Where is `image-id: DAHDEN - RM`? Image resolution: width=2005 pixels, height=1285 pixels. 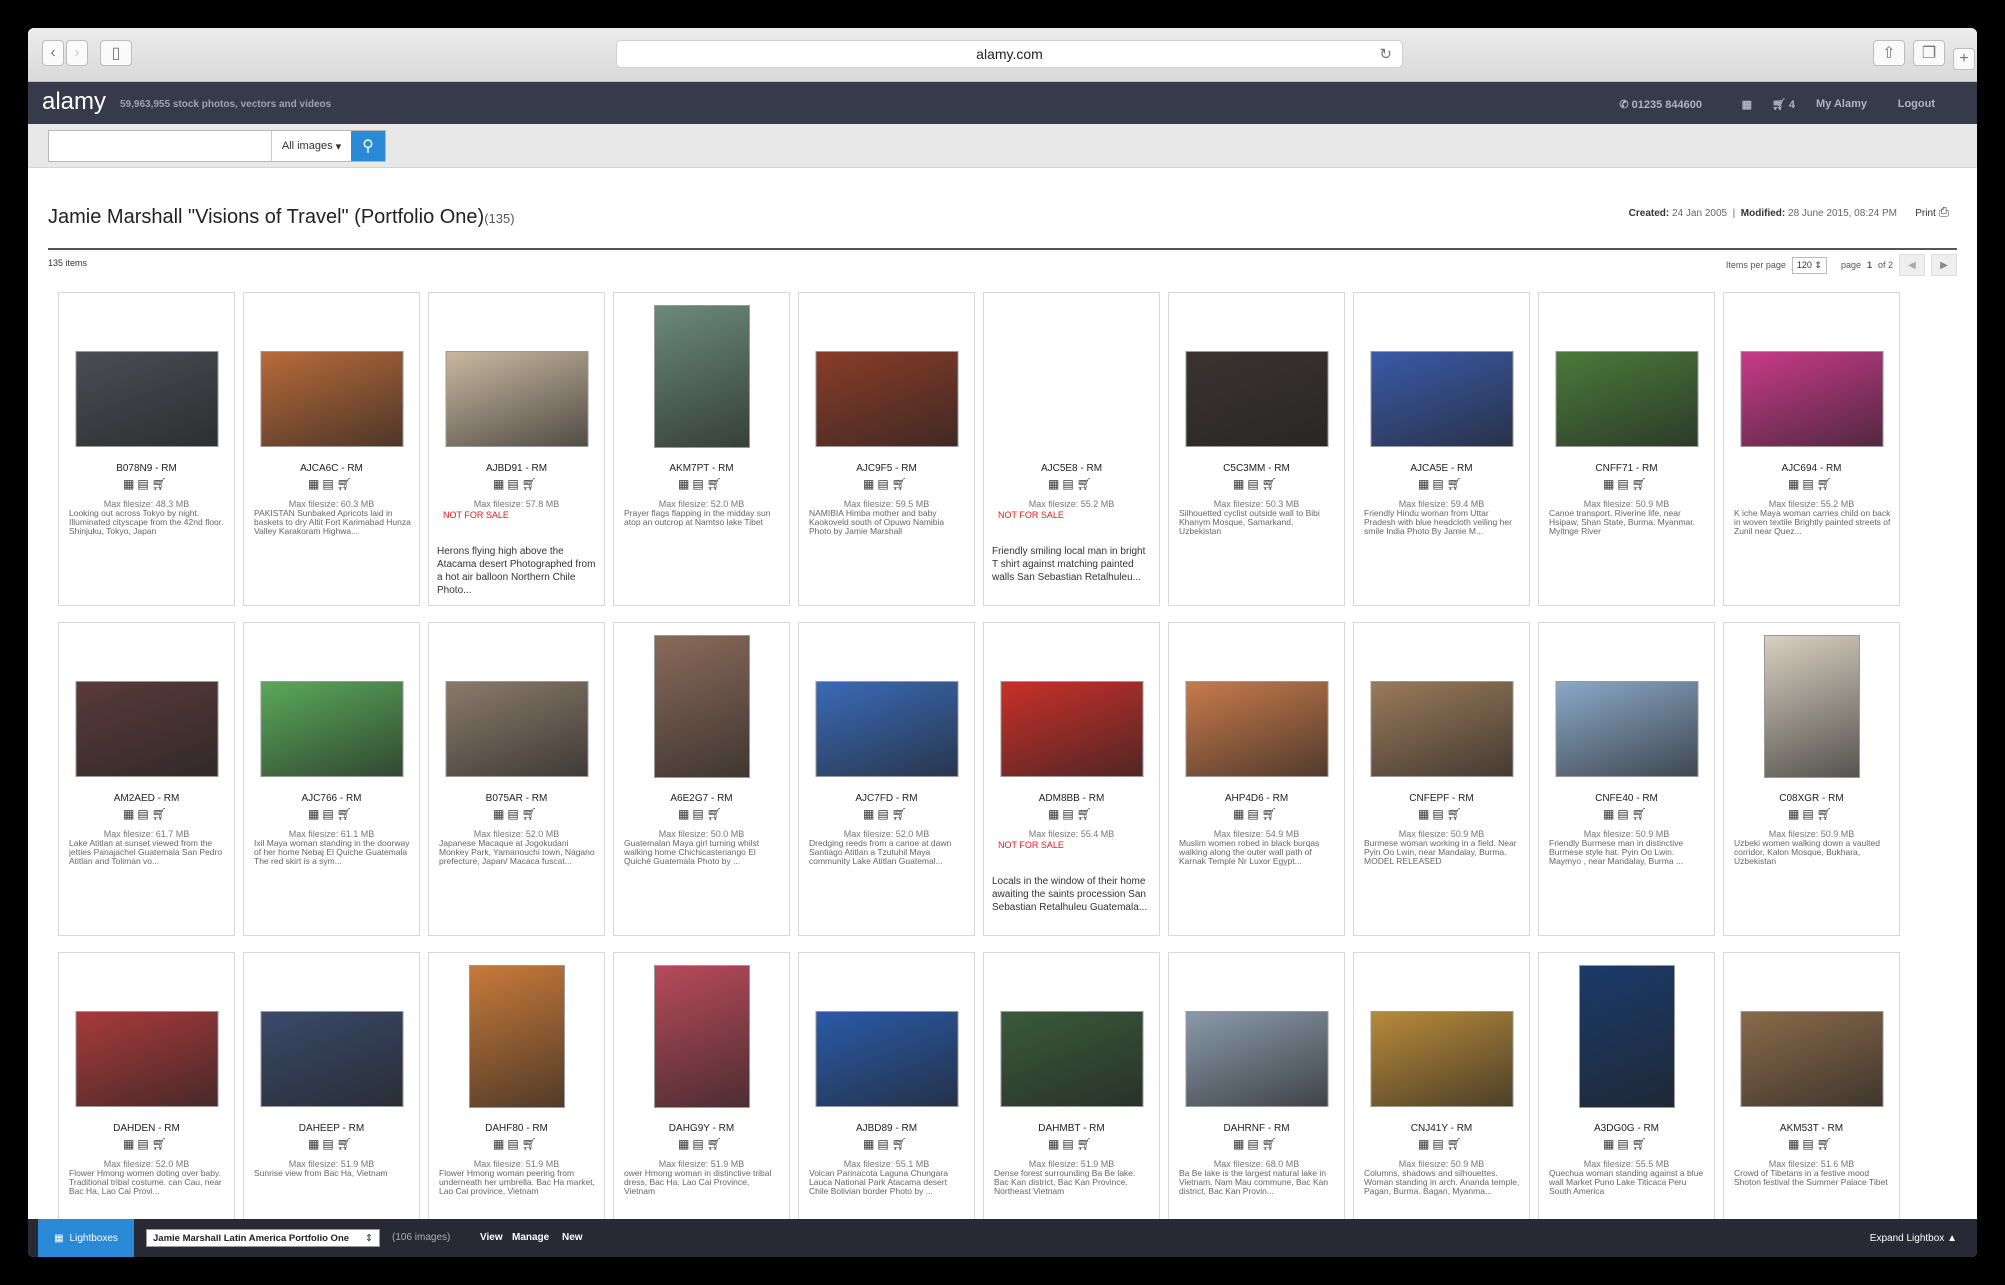
image-id: DAHDEN - RM is located at coordinates (146, 1128).